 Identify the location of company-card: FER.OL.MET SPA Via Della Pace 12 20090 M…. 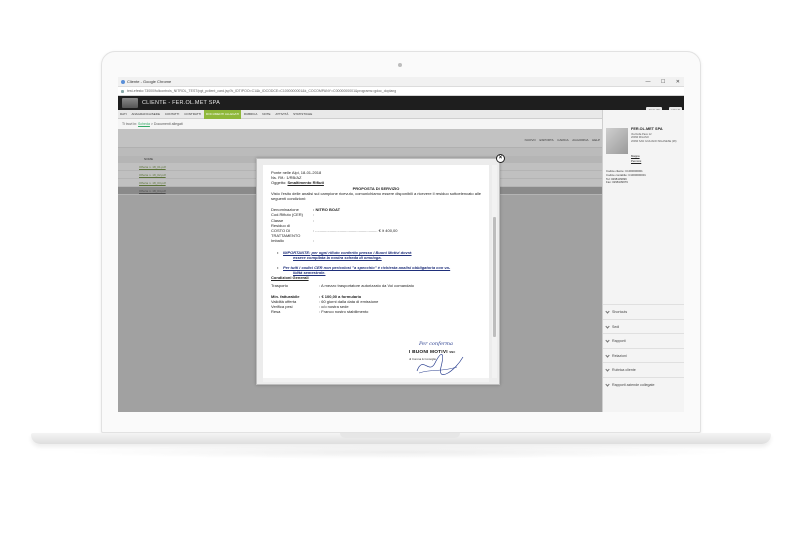
(644, 147).